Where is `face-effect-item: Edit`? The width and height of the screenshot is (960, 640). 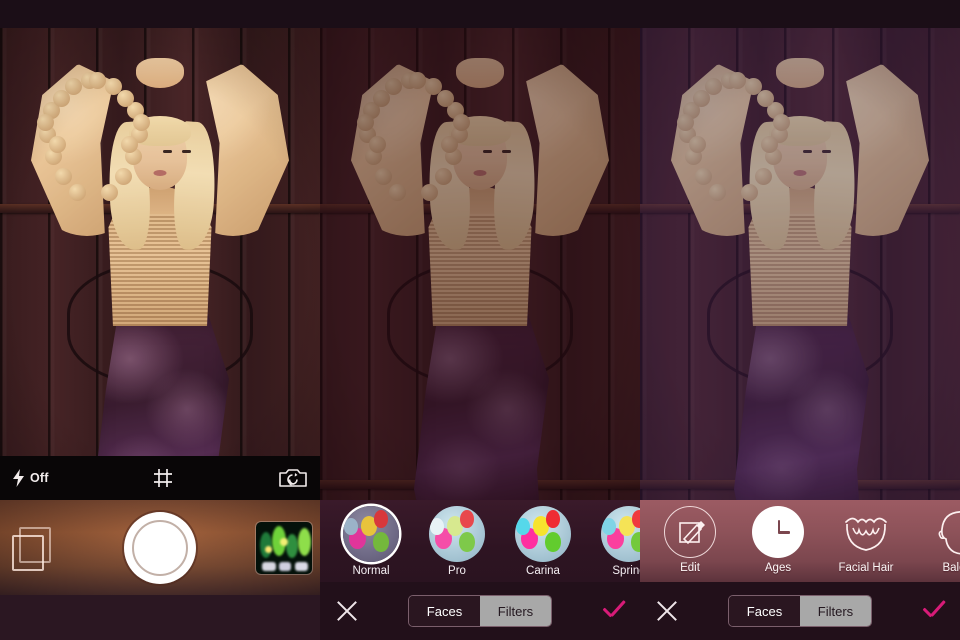
face-effect-item: Edit is located at coordinates (690, 540).